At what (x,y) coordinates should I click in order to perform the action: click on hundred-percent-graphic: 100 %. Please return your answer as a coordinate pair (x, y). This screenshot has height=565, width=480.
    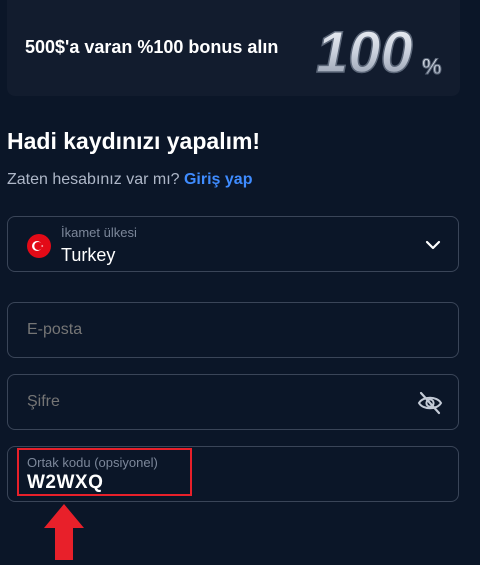
    Looking at the image, I should click on (378, 50).